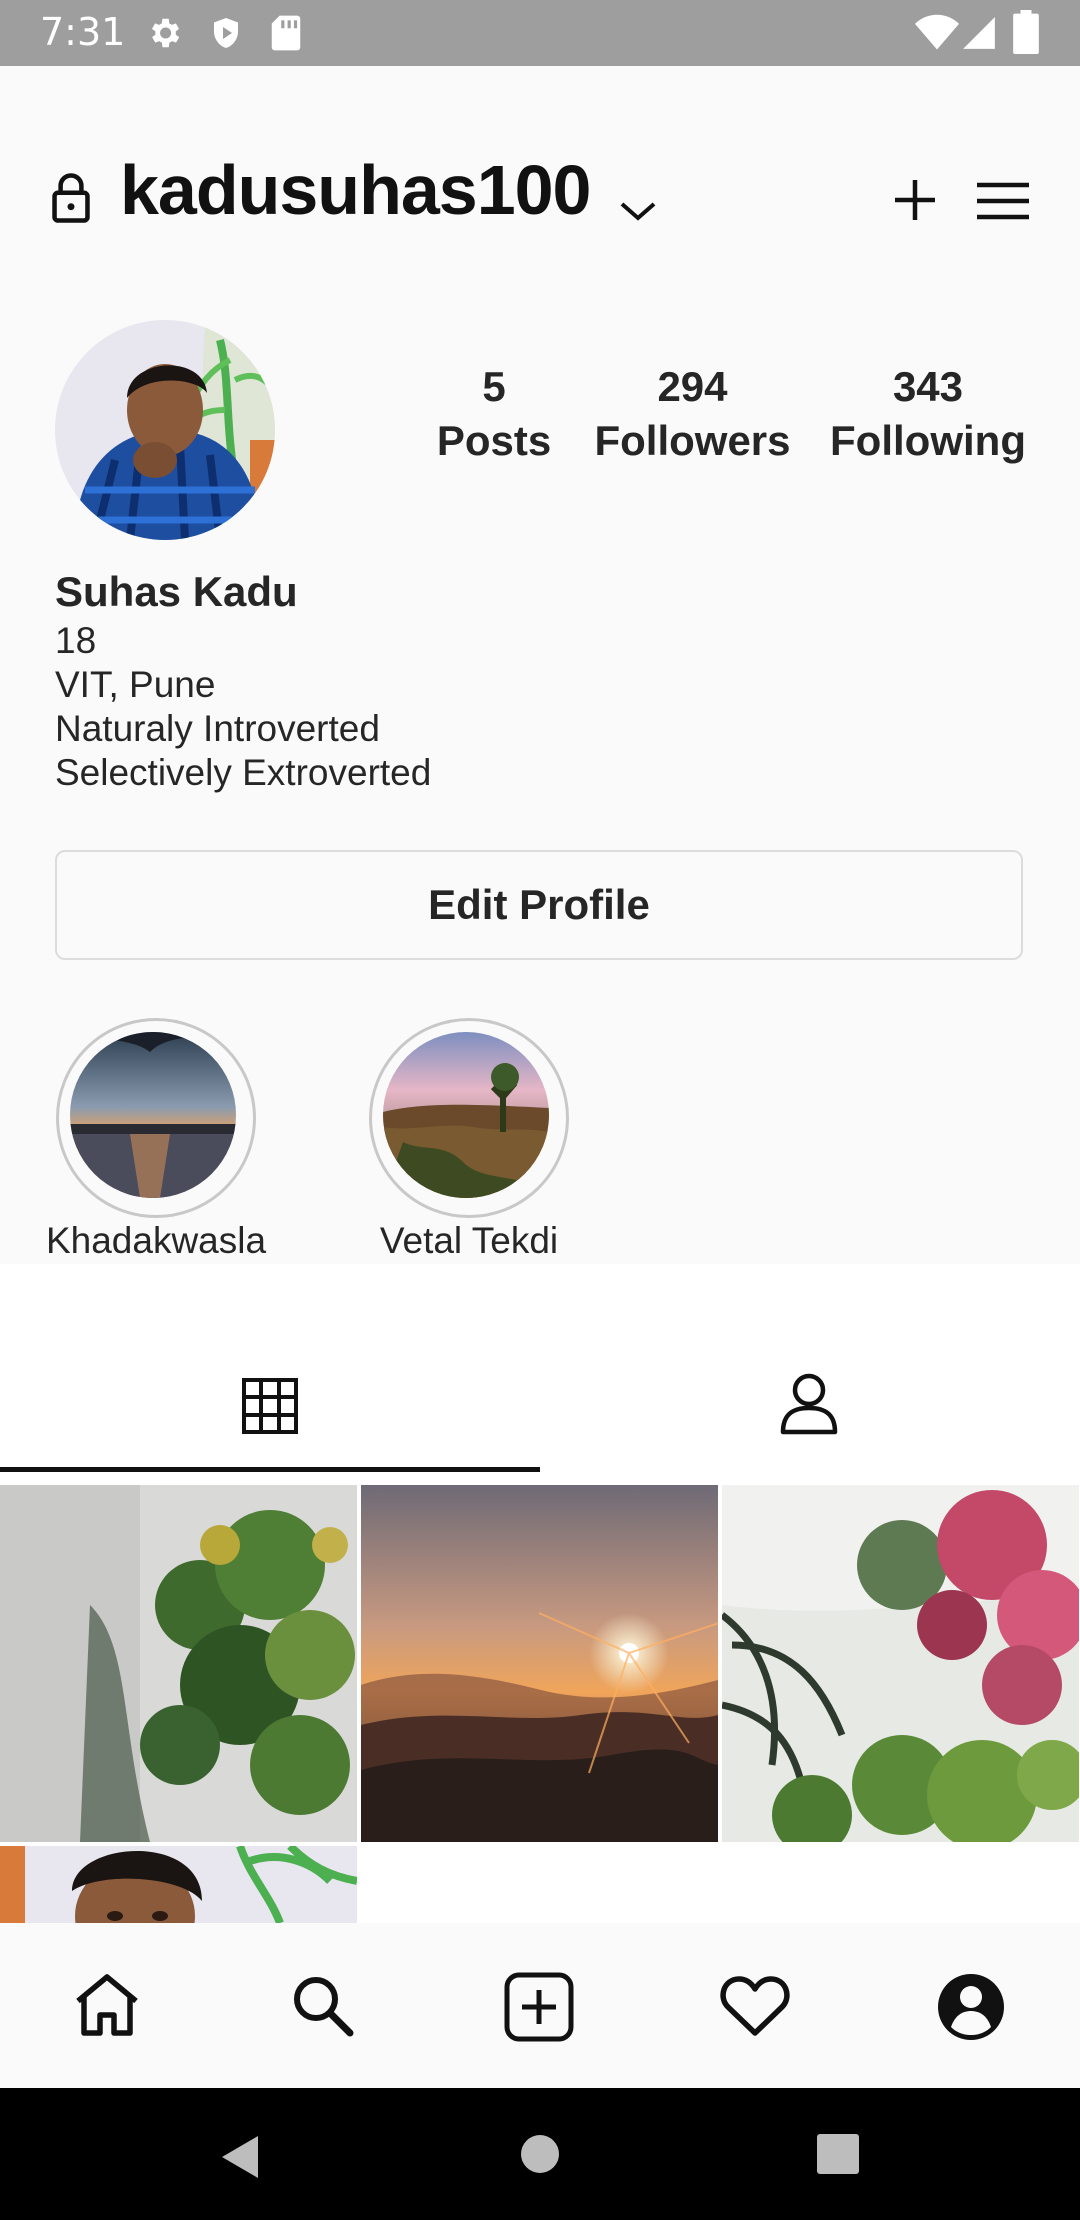 Image resolution: width=1080 pixels, height=2220 pixels. I want to click on posts-count: 5, so click(494, 386).